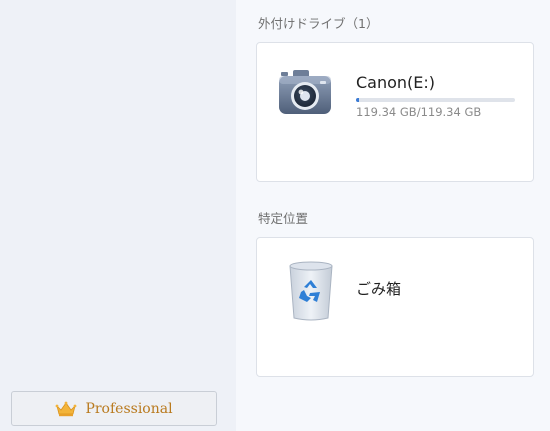  Describe the element at coordinates (379, 289) in the screenshot. I see `recycle-bin-name: ごみ箱` at that location.